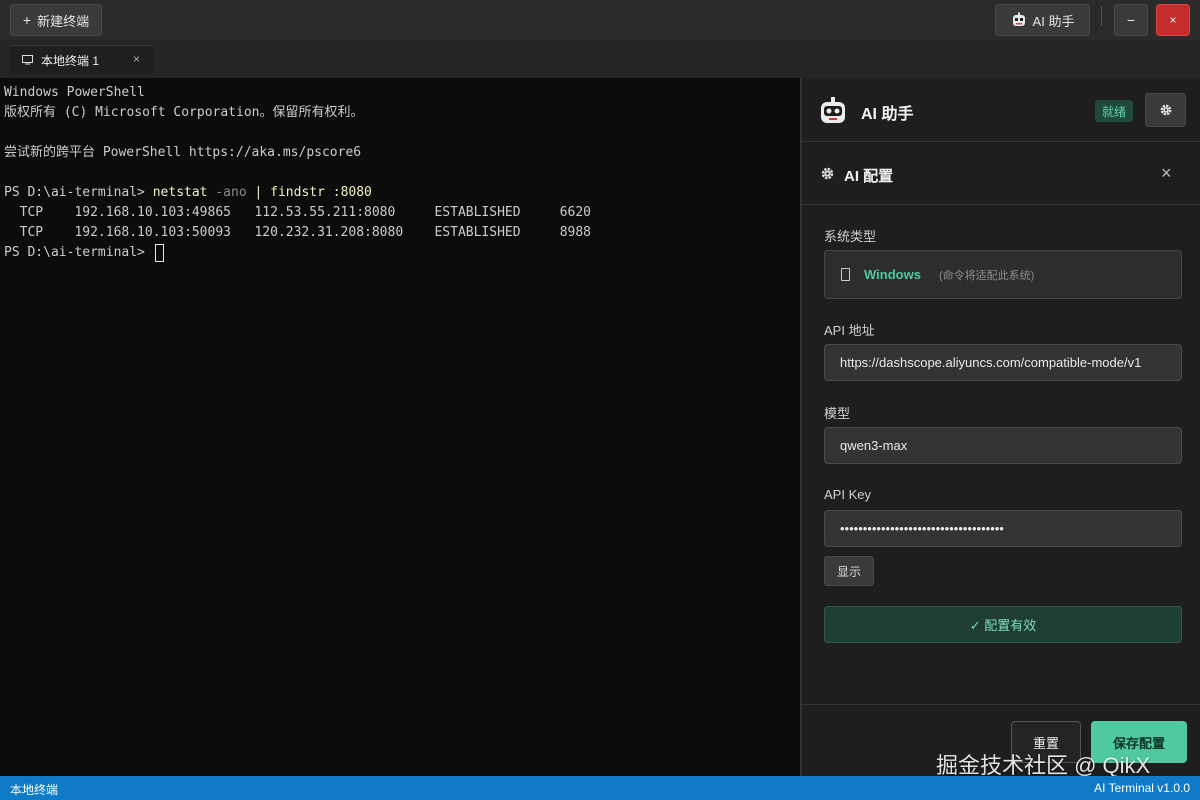 Image resolution: width=1200 pixels, height=800 pixels. Describe the element at coordinates (892, 274) in the screenshot. I see `system-name: Windows` at that location.